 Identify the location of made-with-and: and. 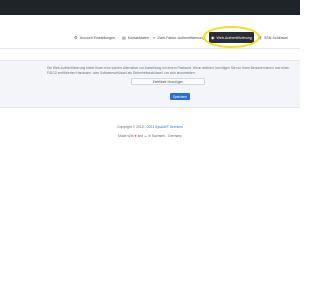
(140, 136).